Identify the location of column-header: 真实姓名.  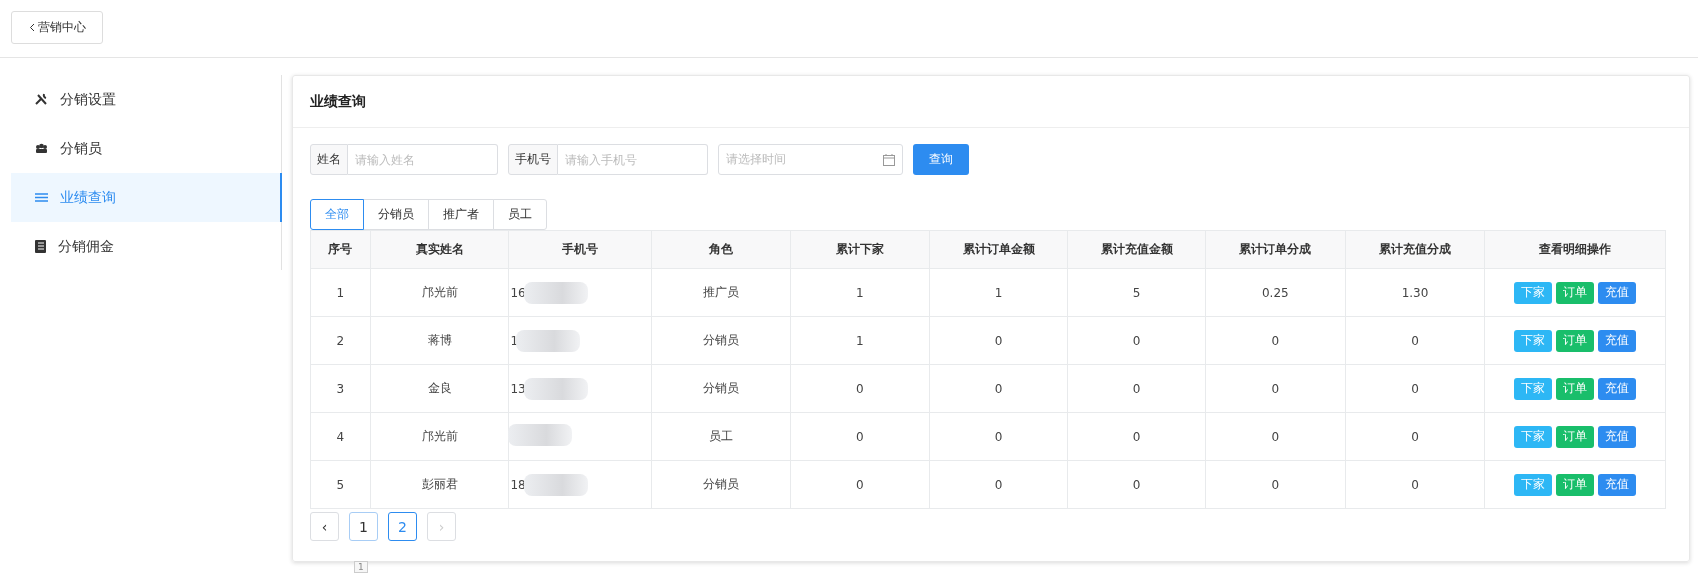
(439, 249).